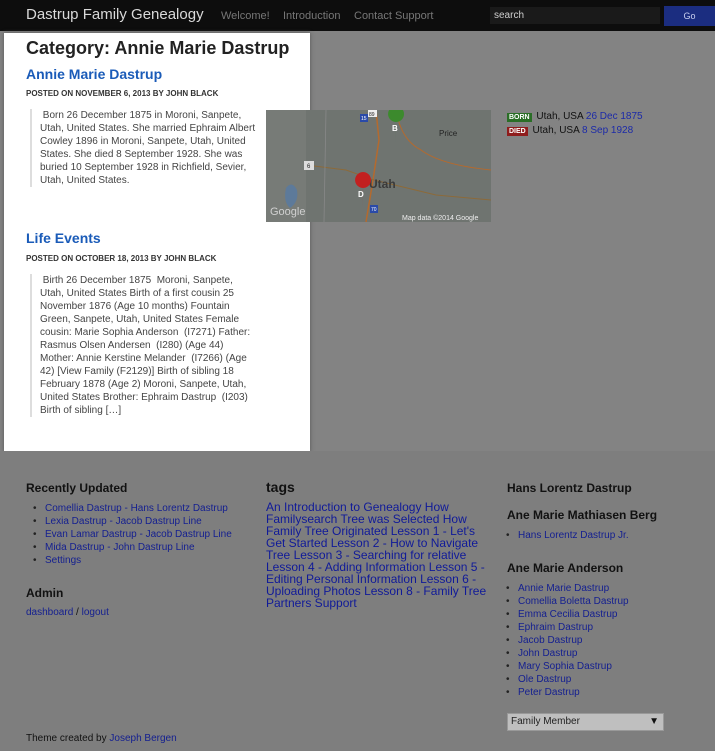  Describe the element at coordinates (142, 738) in the screenshot. I see `theme-author-link: Joseph Bergen` at that location.